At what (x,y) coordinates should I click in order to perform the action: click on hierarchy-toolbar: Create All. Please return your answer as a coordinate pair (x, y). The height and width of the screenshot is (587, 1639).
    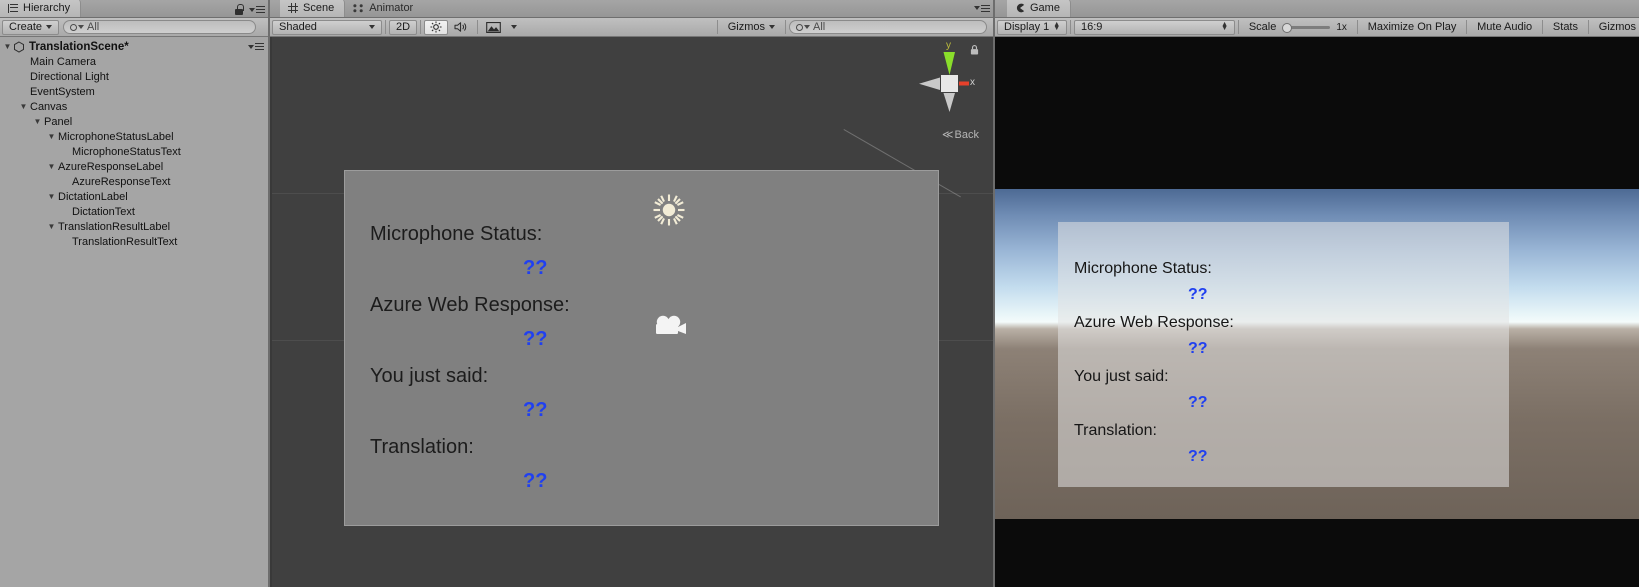
    Looking at the image, I should click on (135, 27).